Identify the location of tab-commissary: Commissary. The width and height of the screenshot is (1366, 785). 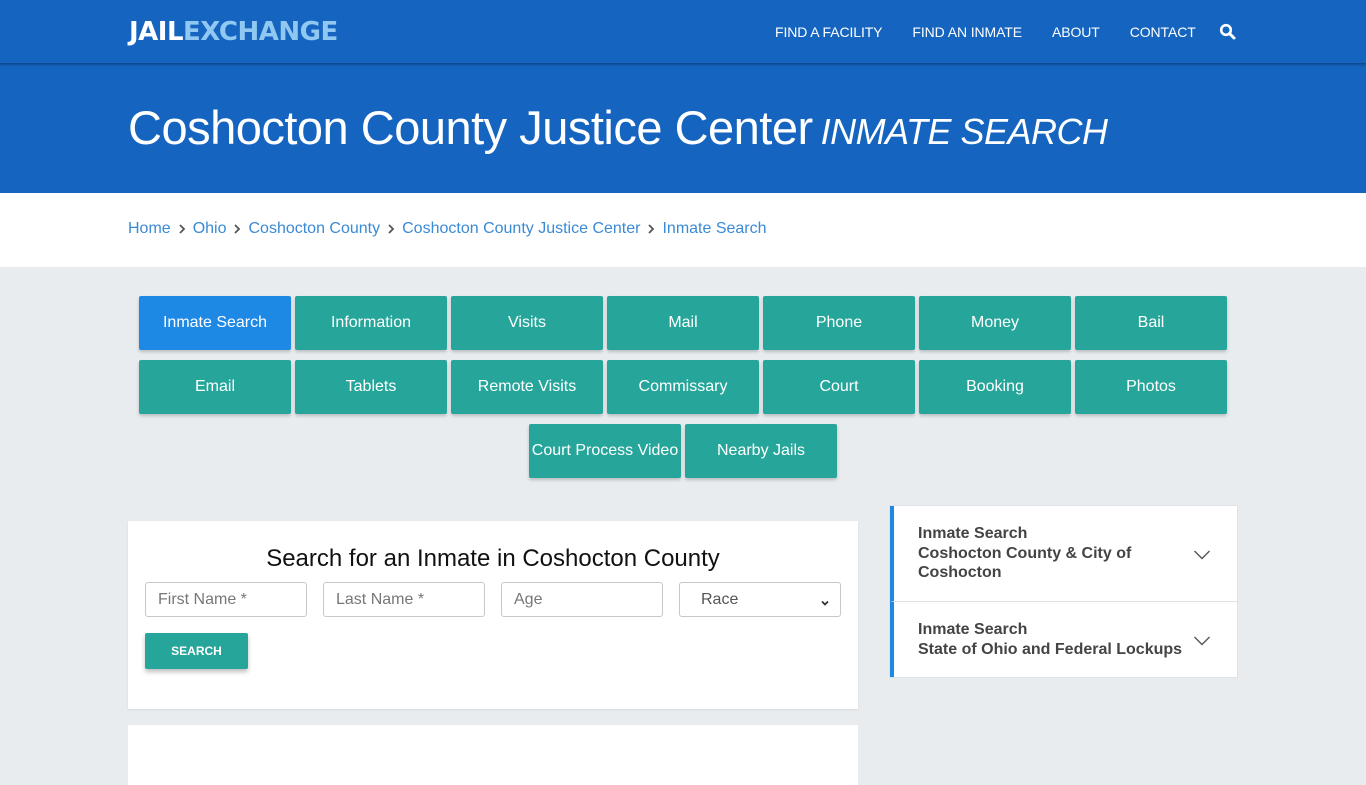
(683, 387).